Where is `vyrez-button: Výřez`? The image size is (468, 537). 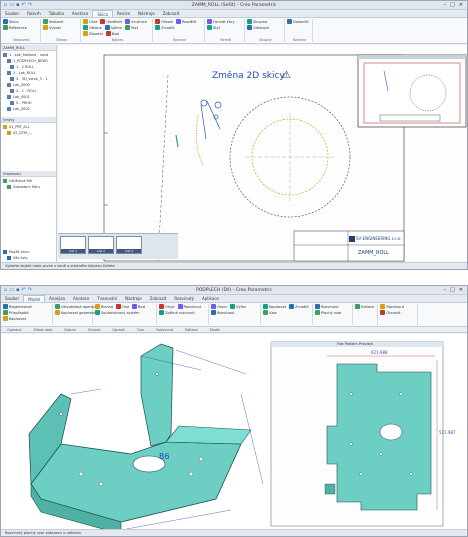 vyrez-button: Výřez is located at coordinates (238, 306).